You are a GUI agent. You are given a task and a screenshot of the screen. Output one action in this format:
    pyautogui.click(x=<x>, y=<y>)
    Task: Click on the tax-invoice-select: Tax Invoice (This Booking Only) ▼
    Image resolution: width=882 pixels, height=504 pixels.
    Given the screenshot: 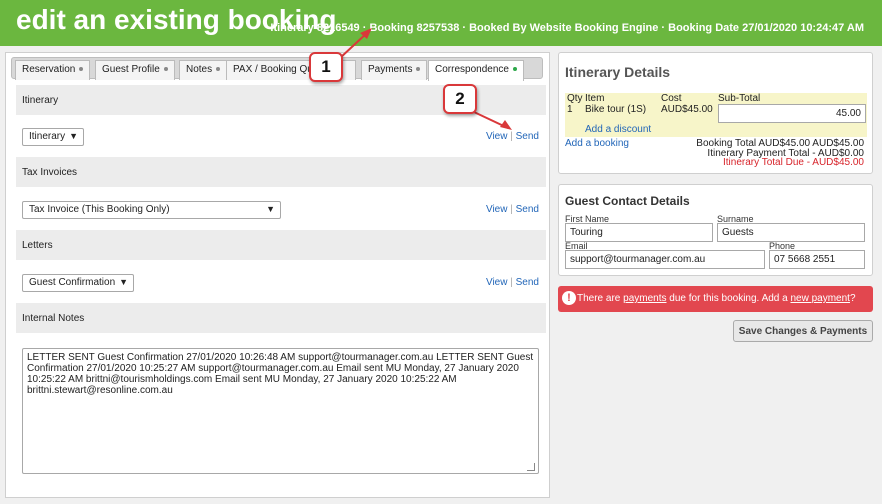 What is the action you would take?
    pyautogui.click(x=151, y=210)
    